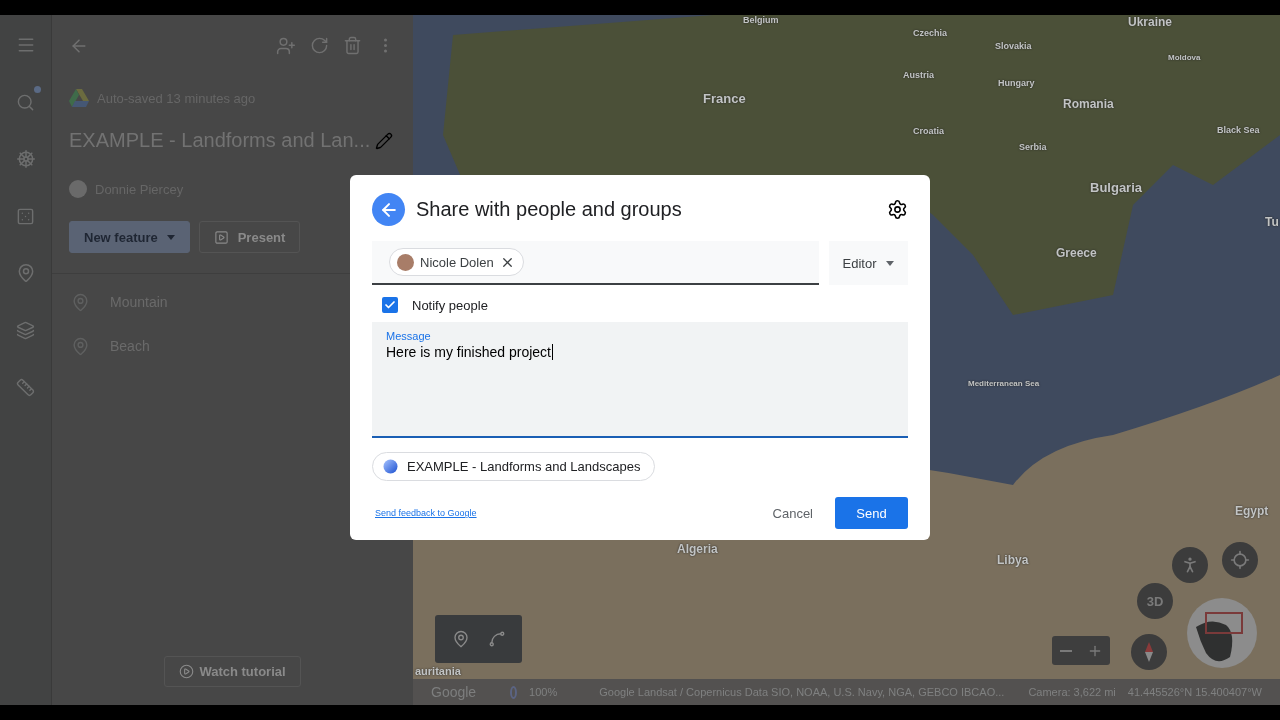  What do you see at coordinates (930, 33) in the screenshot?
I see `map-label: Czechia` at bounding box center [930, 33].